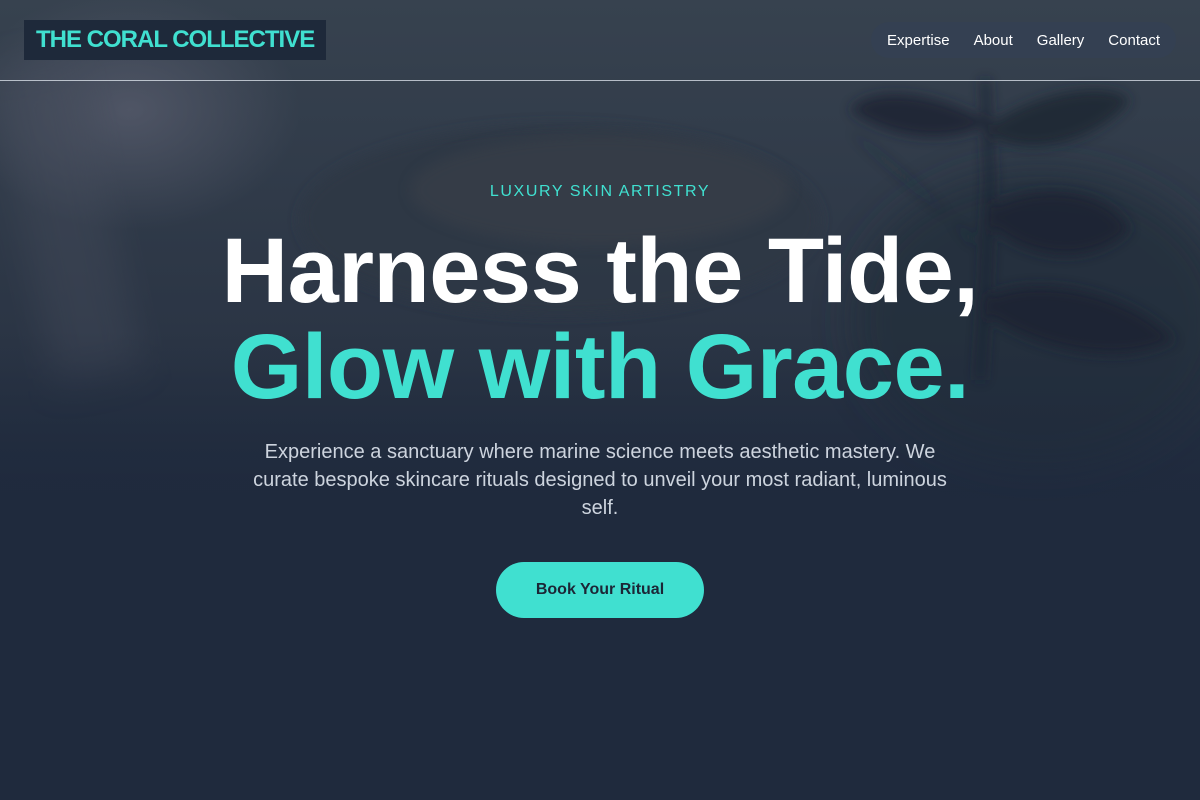 Image resolution: width=1200 pixels, height=800 pixels. Describe the element at coordinates (1061, 40) in the screenshot. I see `nav-link-gallery: Gallery` at that location.